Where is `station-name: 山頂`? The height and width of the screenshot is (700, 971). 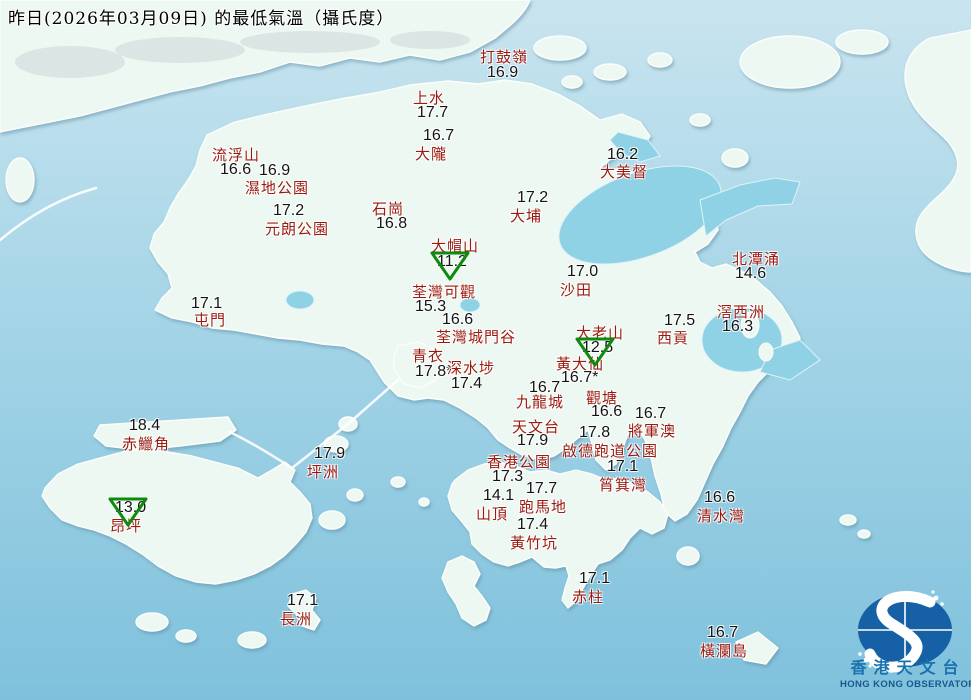 station-name: 山頂 is located at coordinates (492, 514).